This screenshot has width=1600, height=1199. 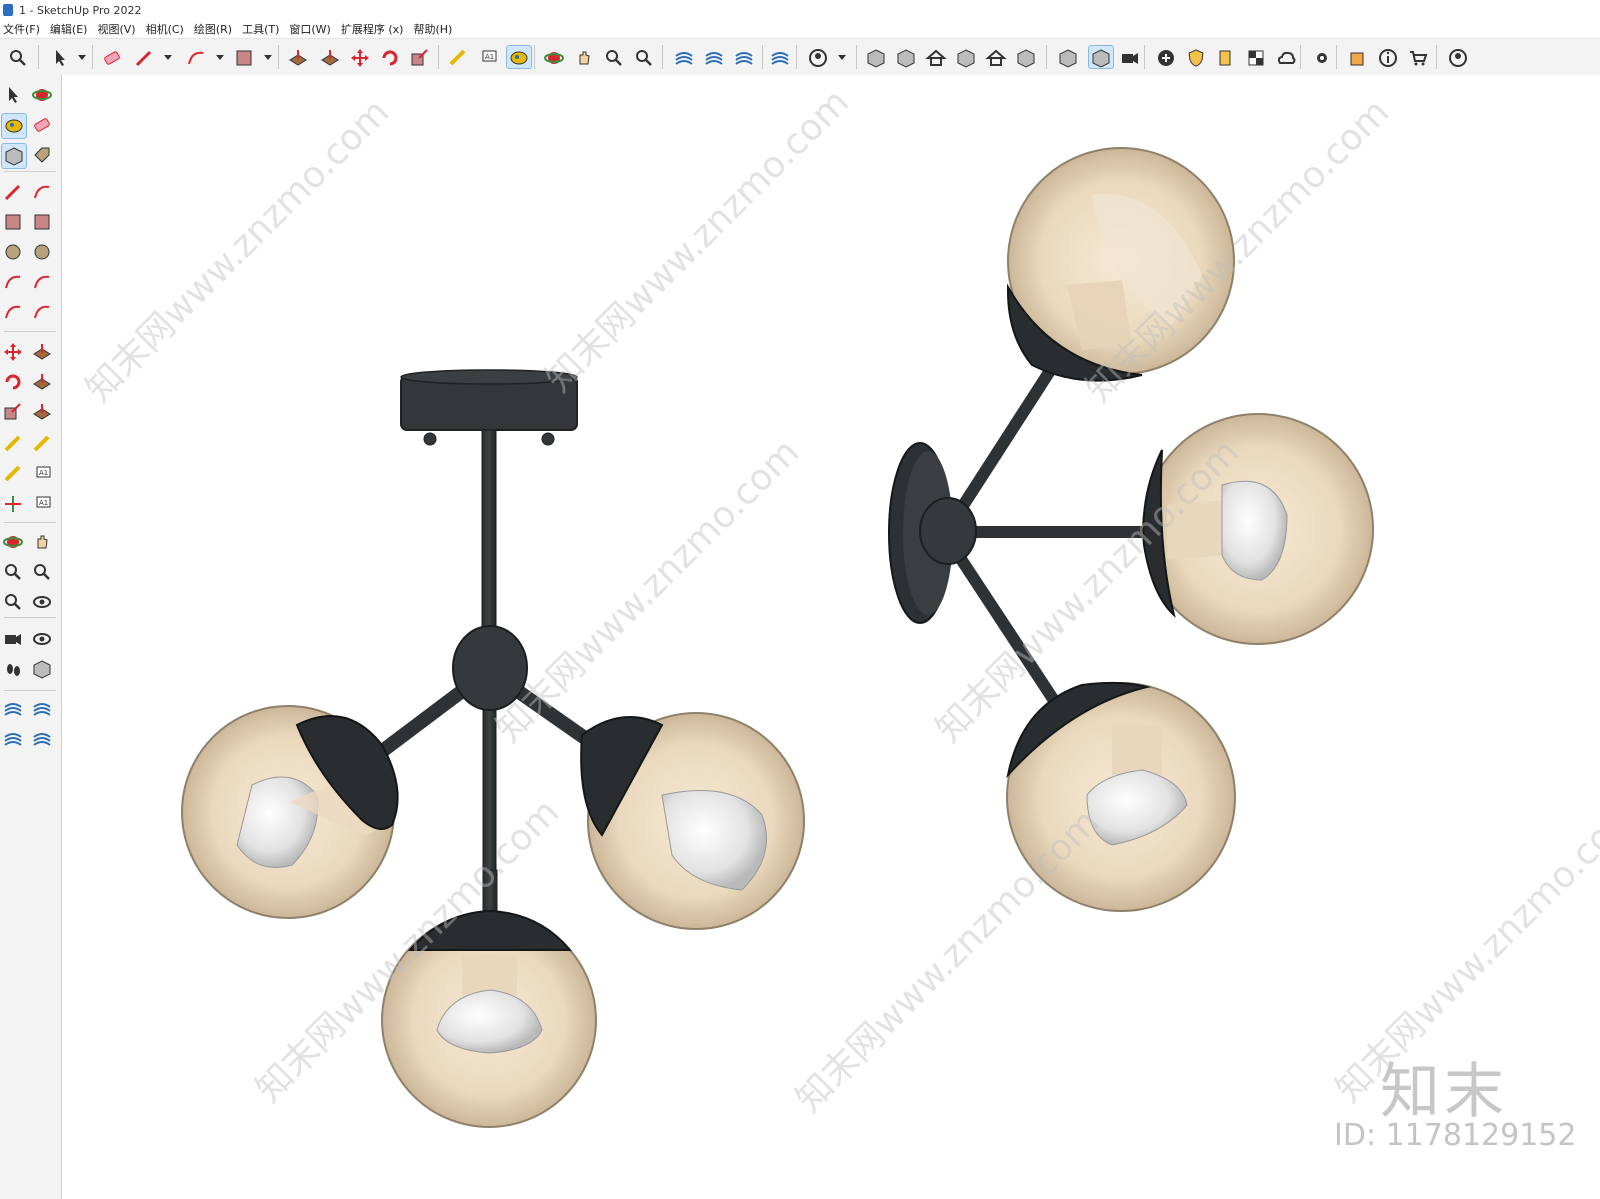 What do you see at coordinates (1256, 57) in the screenshot?
I see `checker-icon` at bounding box center [1256, 57].